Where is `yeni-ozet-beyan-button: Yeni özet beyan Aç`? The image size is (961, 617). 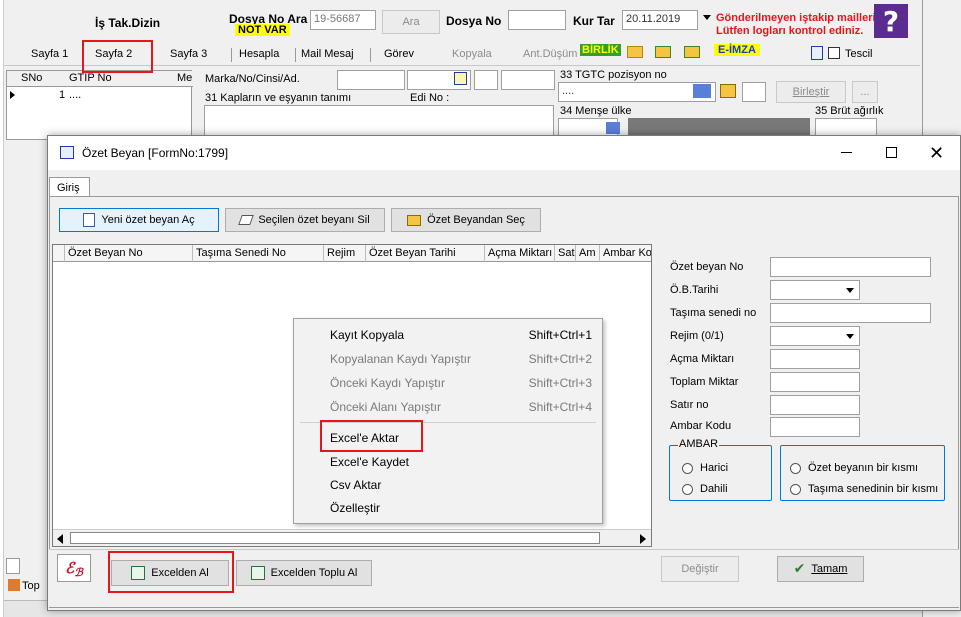 yeni-ozet-beyan-button: Yeni özet beyan Aç is located at coordinates (139, 220).